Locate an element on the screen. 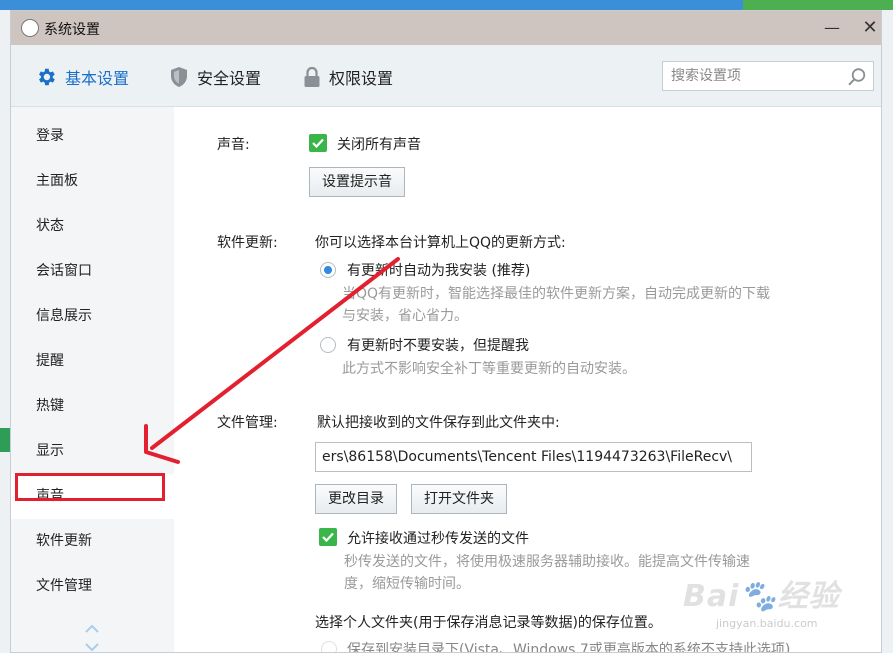 The height and width of the screenshot is (653, 893). close-button: ✕ is located at coordinates (870, 28).